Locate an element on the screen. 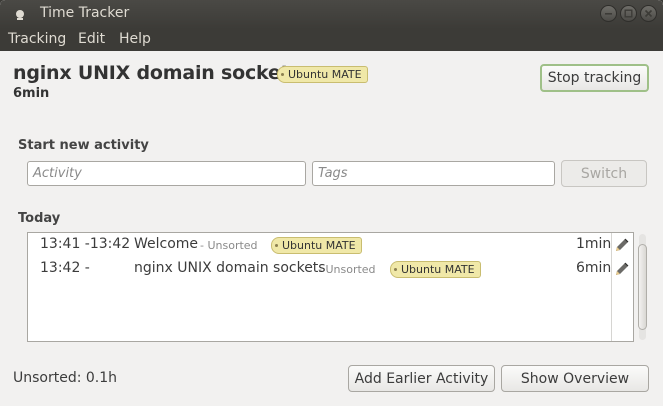  new-activity-heading: Start new activity is located at coordinates (83, 145).